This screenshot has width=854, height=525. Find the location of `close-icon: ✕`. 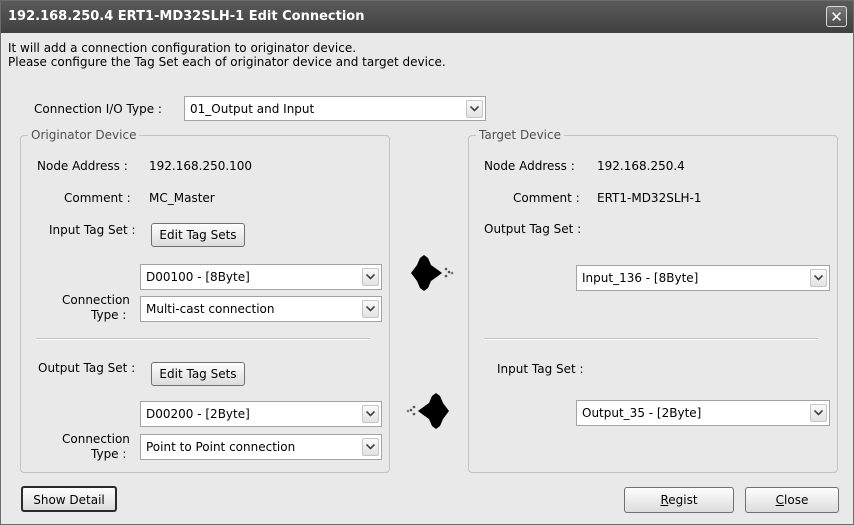

close-icon: ✕ is located at coordinates (836, 17).